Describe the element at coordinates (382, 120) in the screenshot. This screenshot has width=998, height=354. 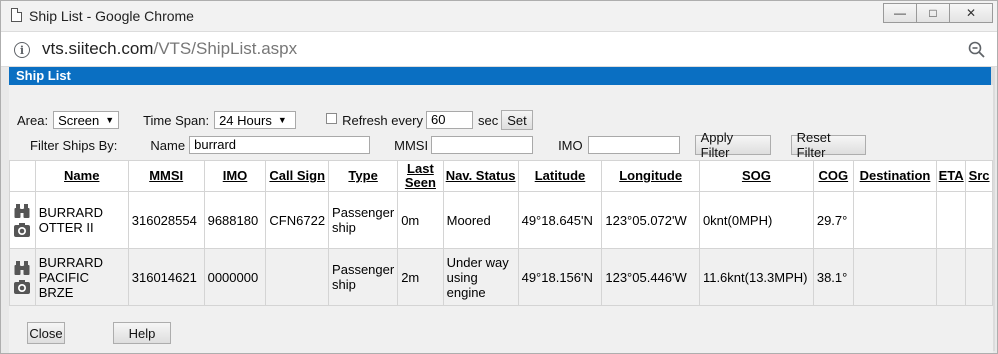
I see `refresh-label: Refresh every` at that location.